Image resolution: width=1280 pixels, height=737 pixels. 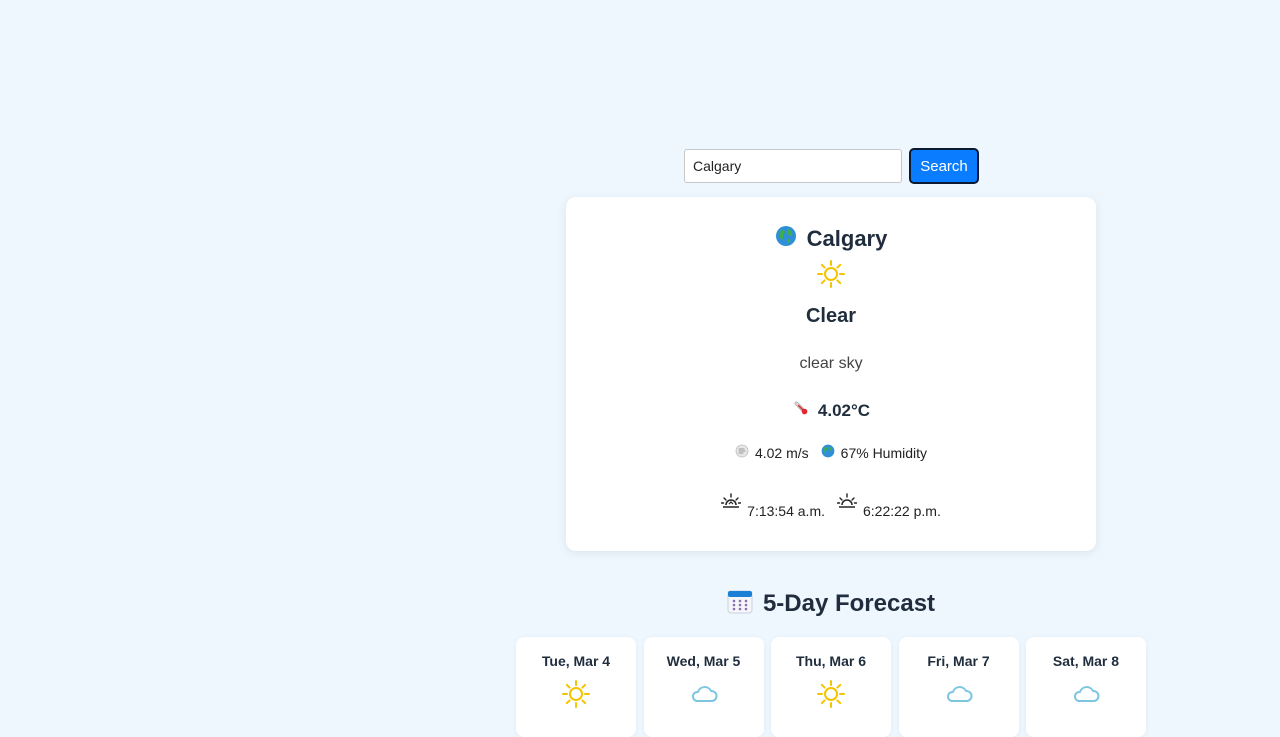 What do you see at coordinates (731, 503) in the screenshot?
I see `sunrise-icon` at bounding box center [731, 503].